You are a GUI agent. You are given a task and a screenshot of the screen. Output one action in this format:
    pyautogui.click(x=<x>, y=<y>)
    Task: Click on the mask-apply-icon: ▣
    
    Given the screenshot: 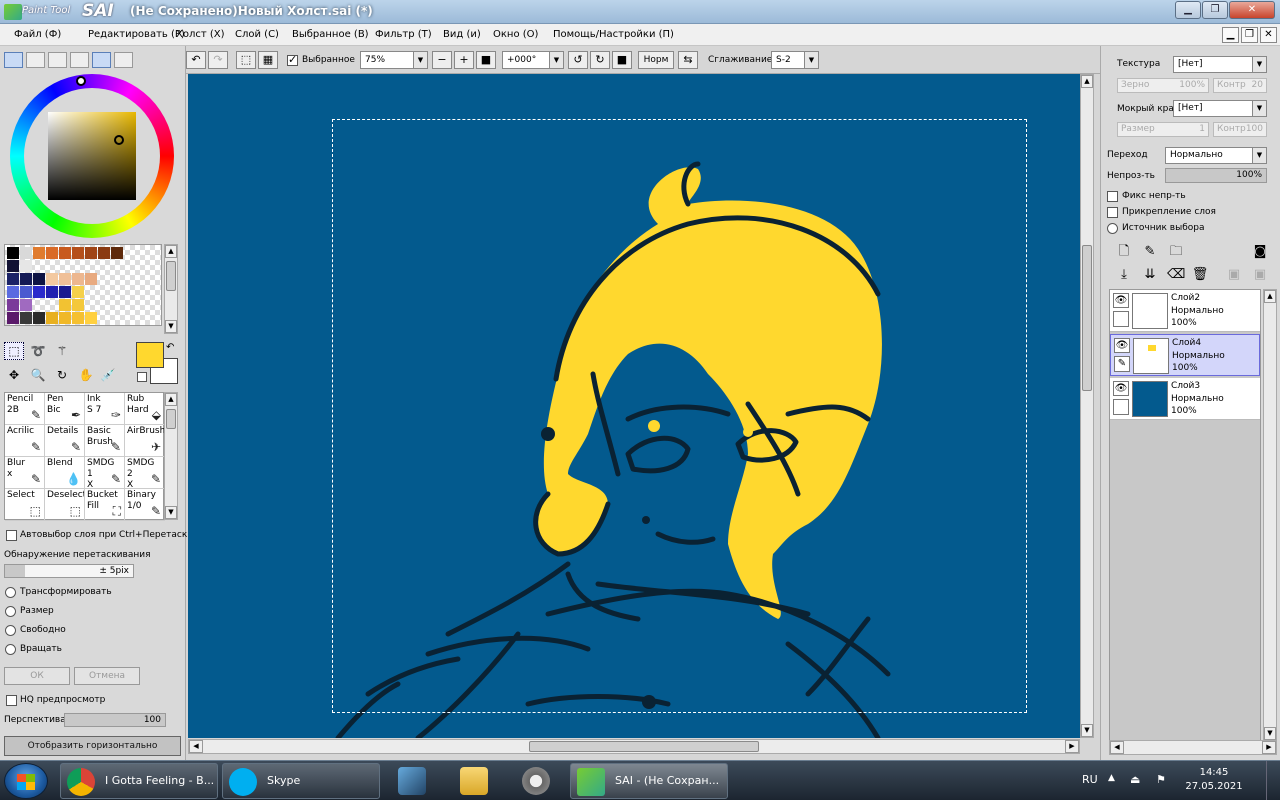 What is the action you would take?
    pyautogui.click(x=1234, y=275)
    